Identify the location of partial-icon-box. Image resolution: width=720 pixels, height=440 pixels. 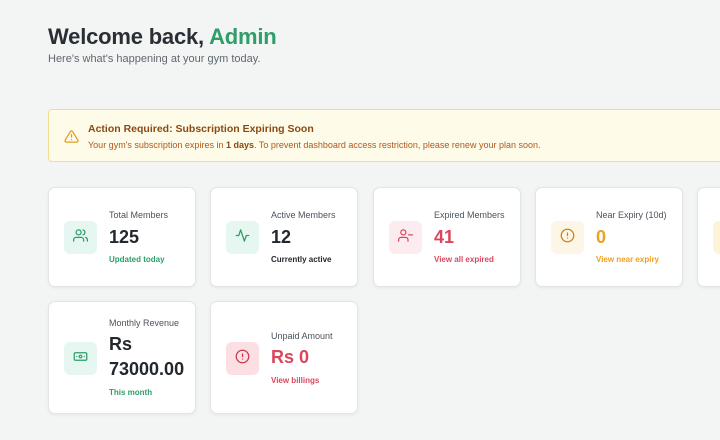
(716, 237).